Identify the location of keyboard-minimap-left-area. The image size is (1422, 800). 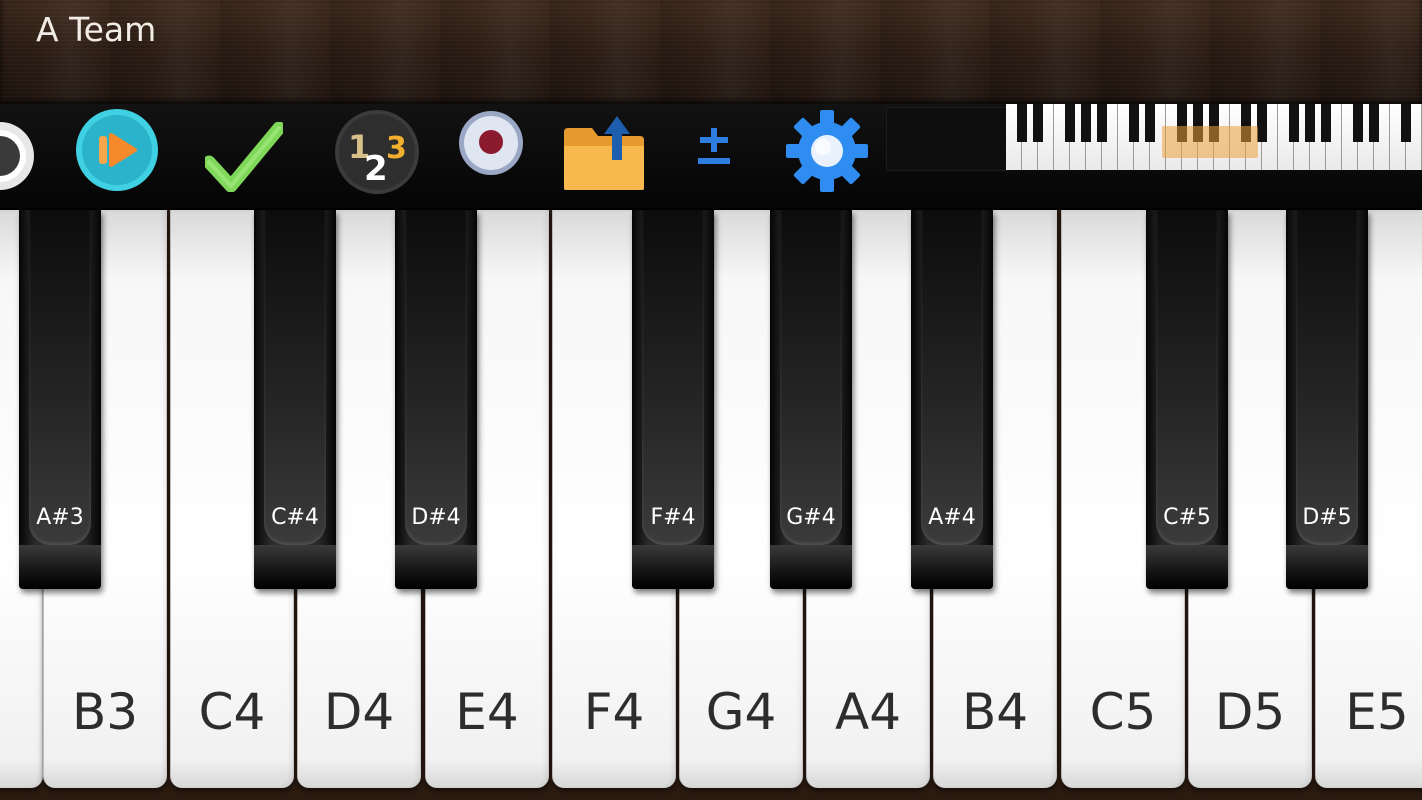
(947, 139).